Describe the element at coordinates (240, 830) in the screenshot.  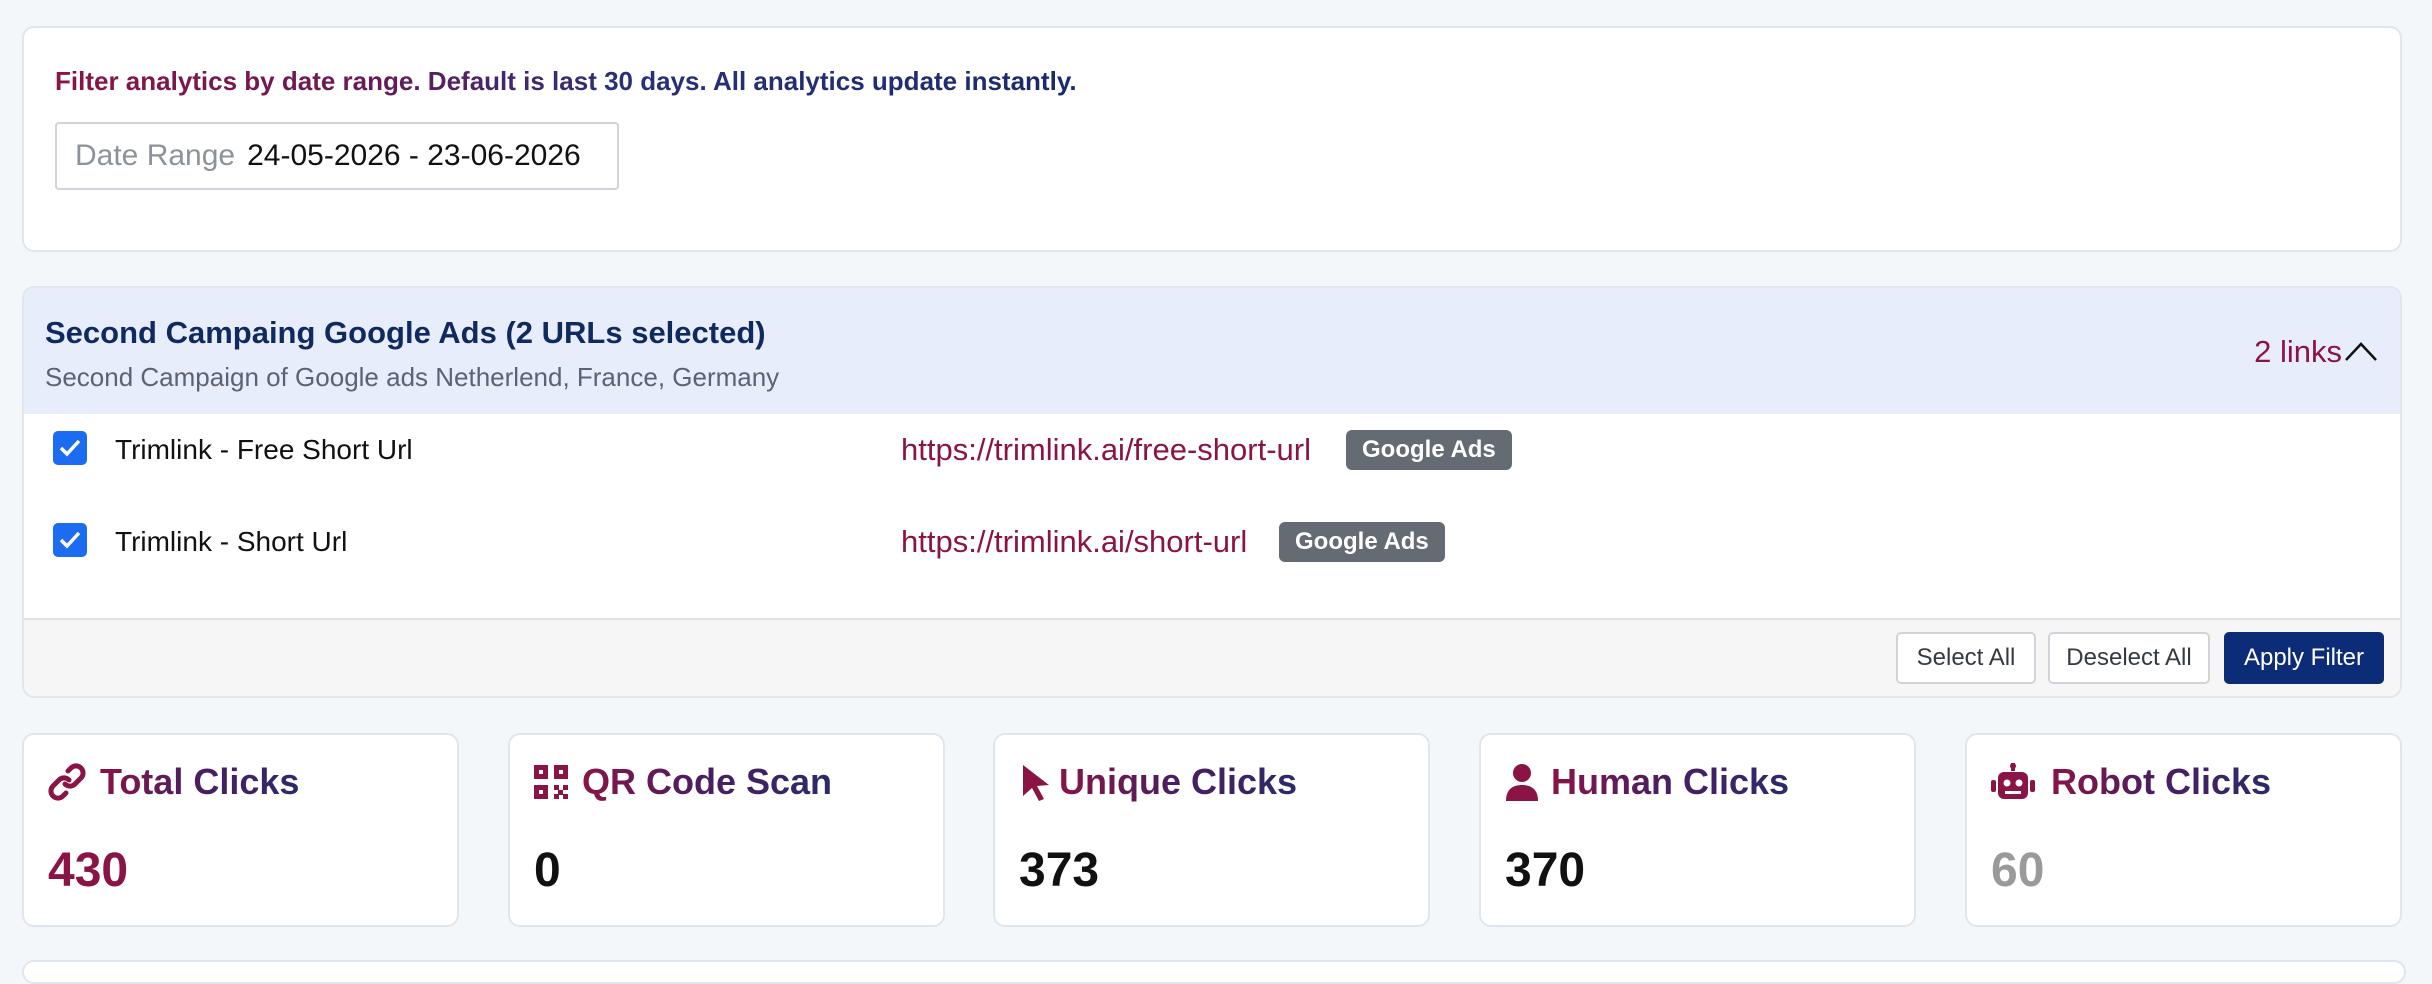
I see `stat-card-total-clicks: Total Clicks 430` at that location.